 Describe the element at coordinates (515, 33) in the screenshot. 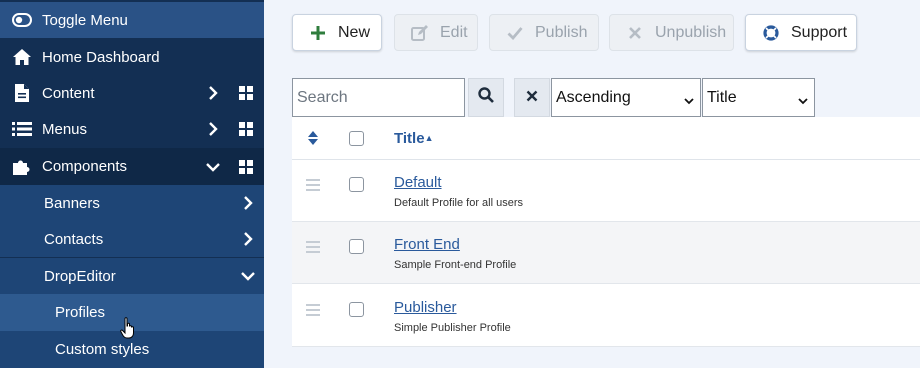

I see `check-icon` at that location.